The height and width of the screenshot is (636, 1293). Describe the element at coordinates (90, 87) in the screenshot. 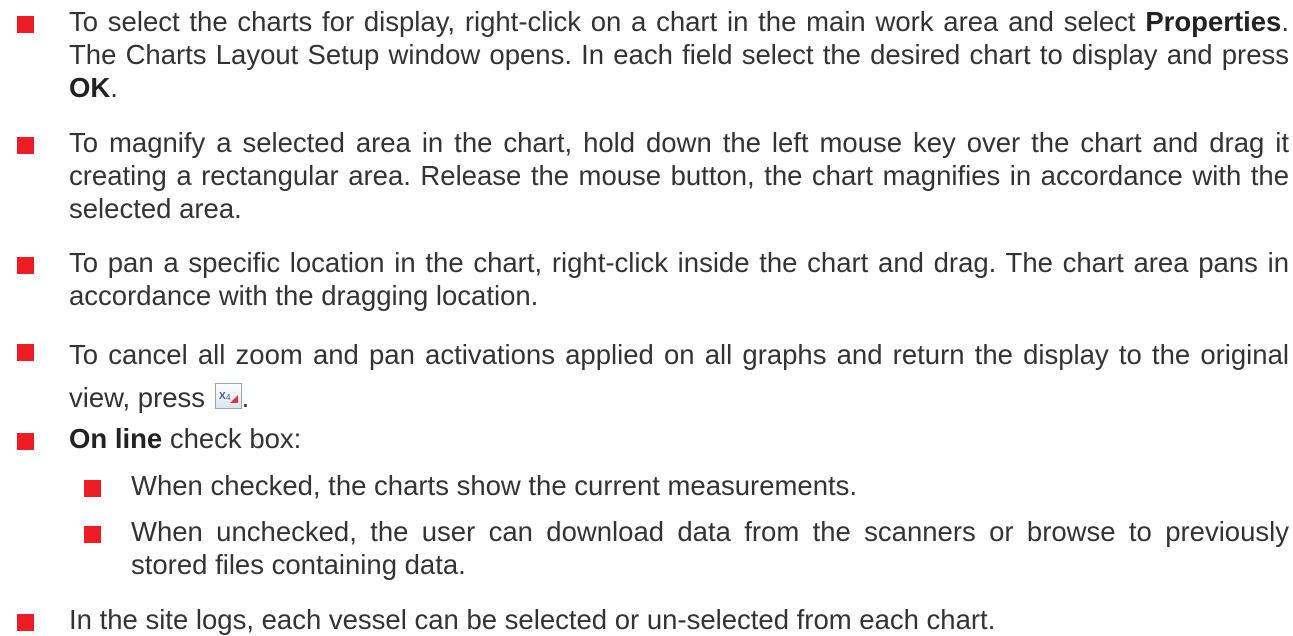

I see `ok-label: OK` at that location.